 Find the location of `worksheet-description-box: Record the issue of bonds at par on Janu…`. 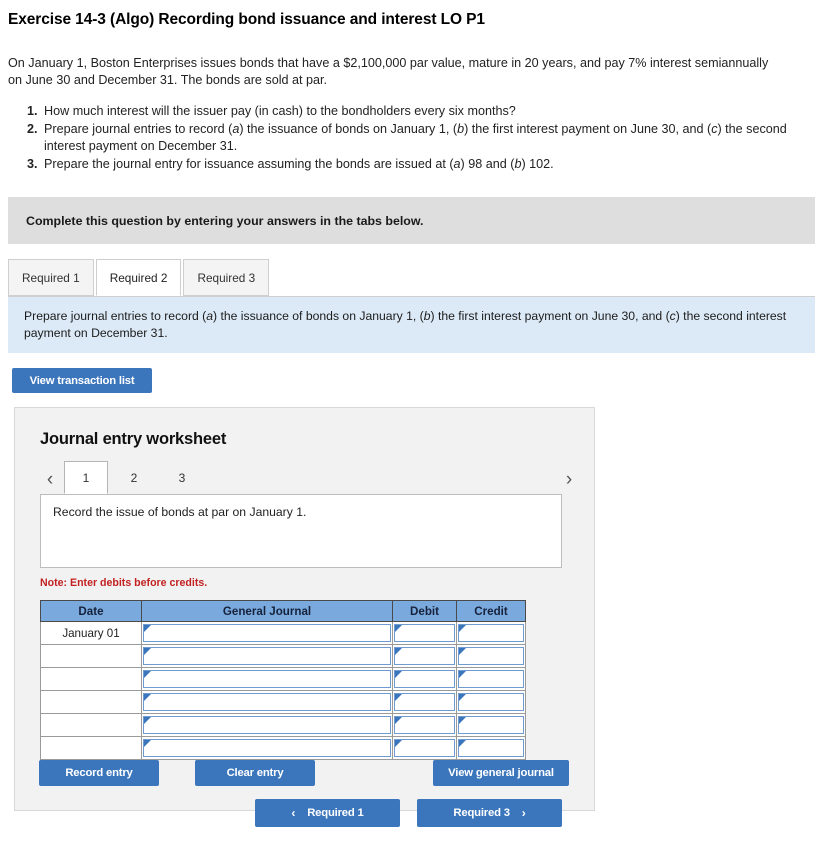

worksheet-description-box: Record the issue of bonds at par on Janu… is located at coordinates (301, 531).